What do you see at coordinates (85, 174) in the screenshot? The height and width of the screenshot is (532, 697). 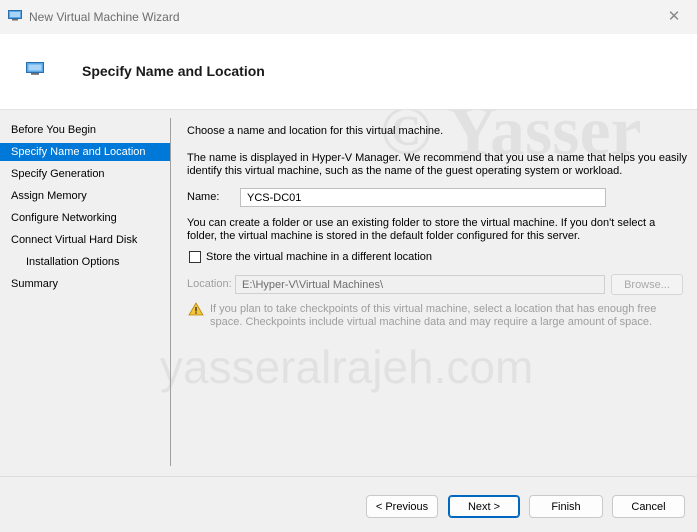 I see `nav-item-specify-generation: Specify Generation` at bounding box center [85, 174].